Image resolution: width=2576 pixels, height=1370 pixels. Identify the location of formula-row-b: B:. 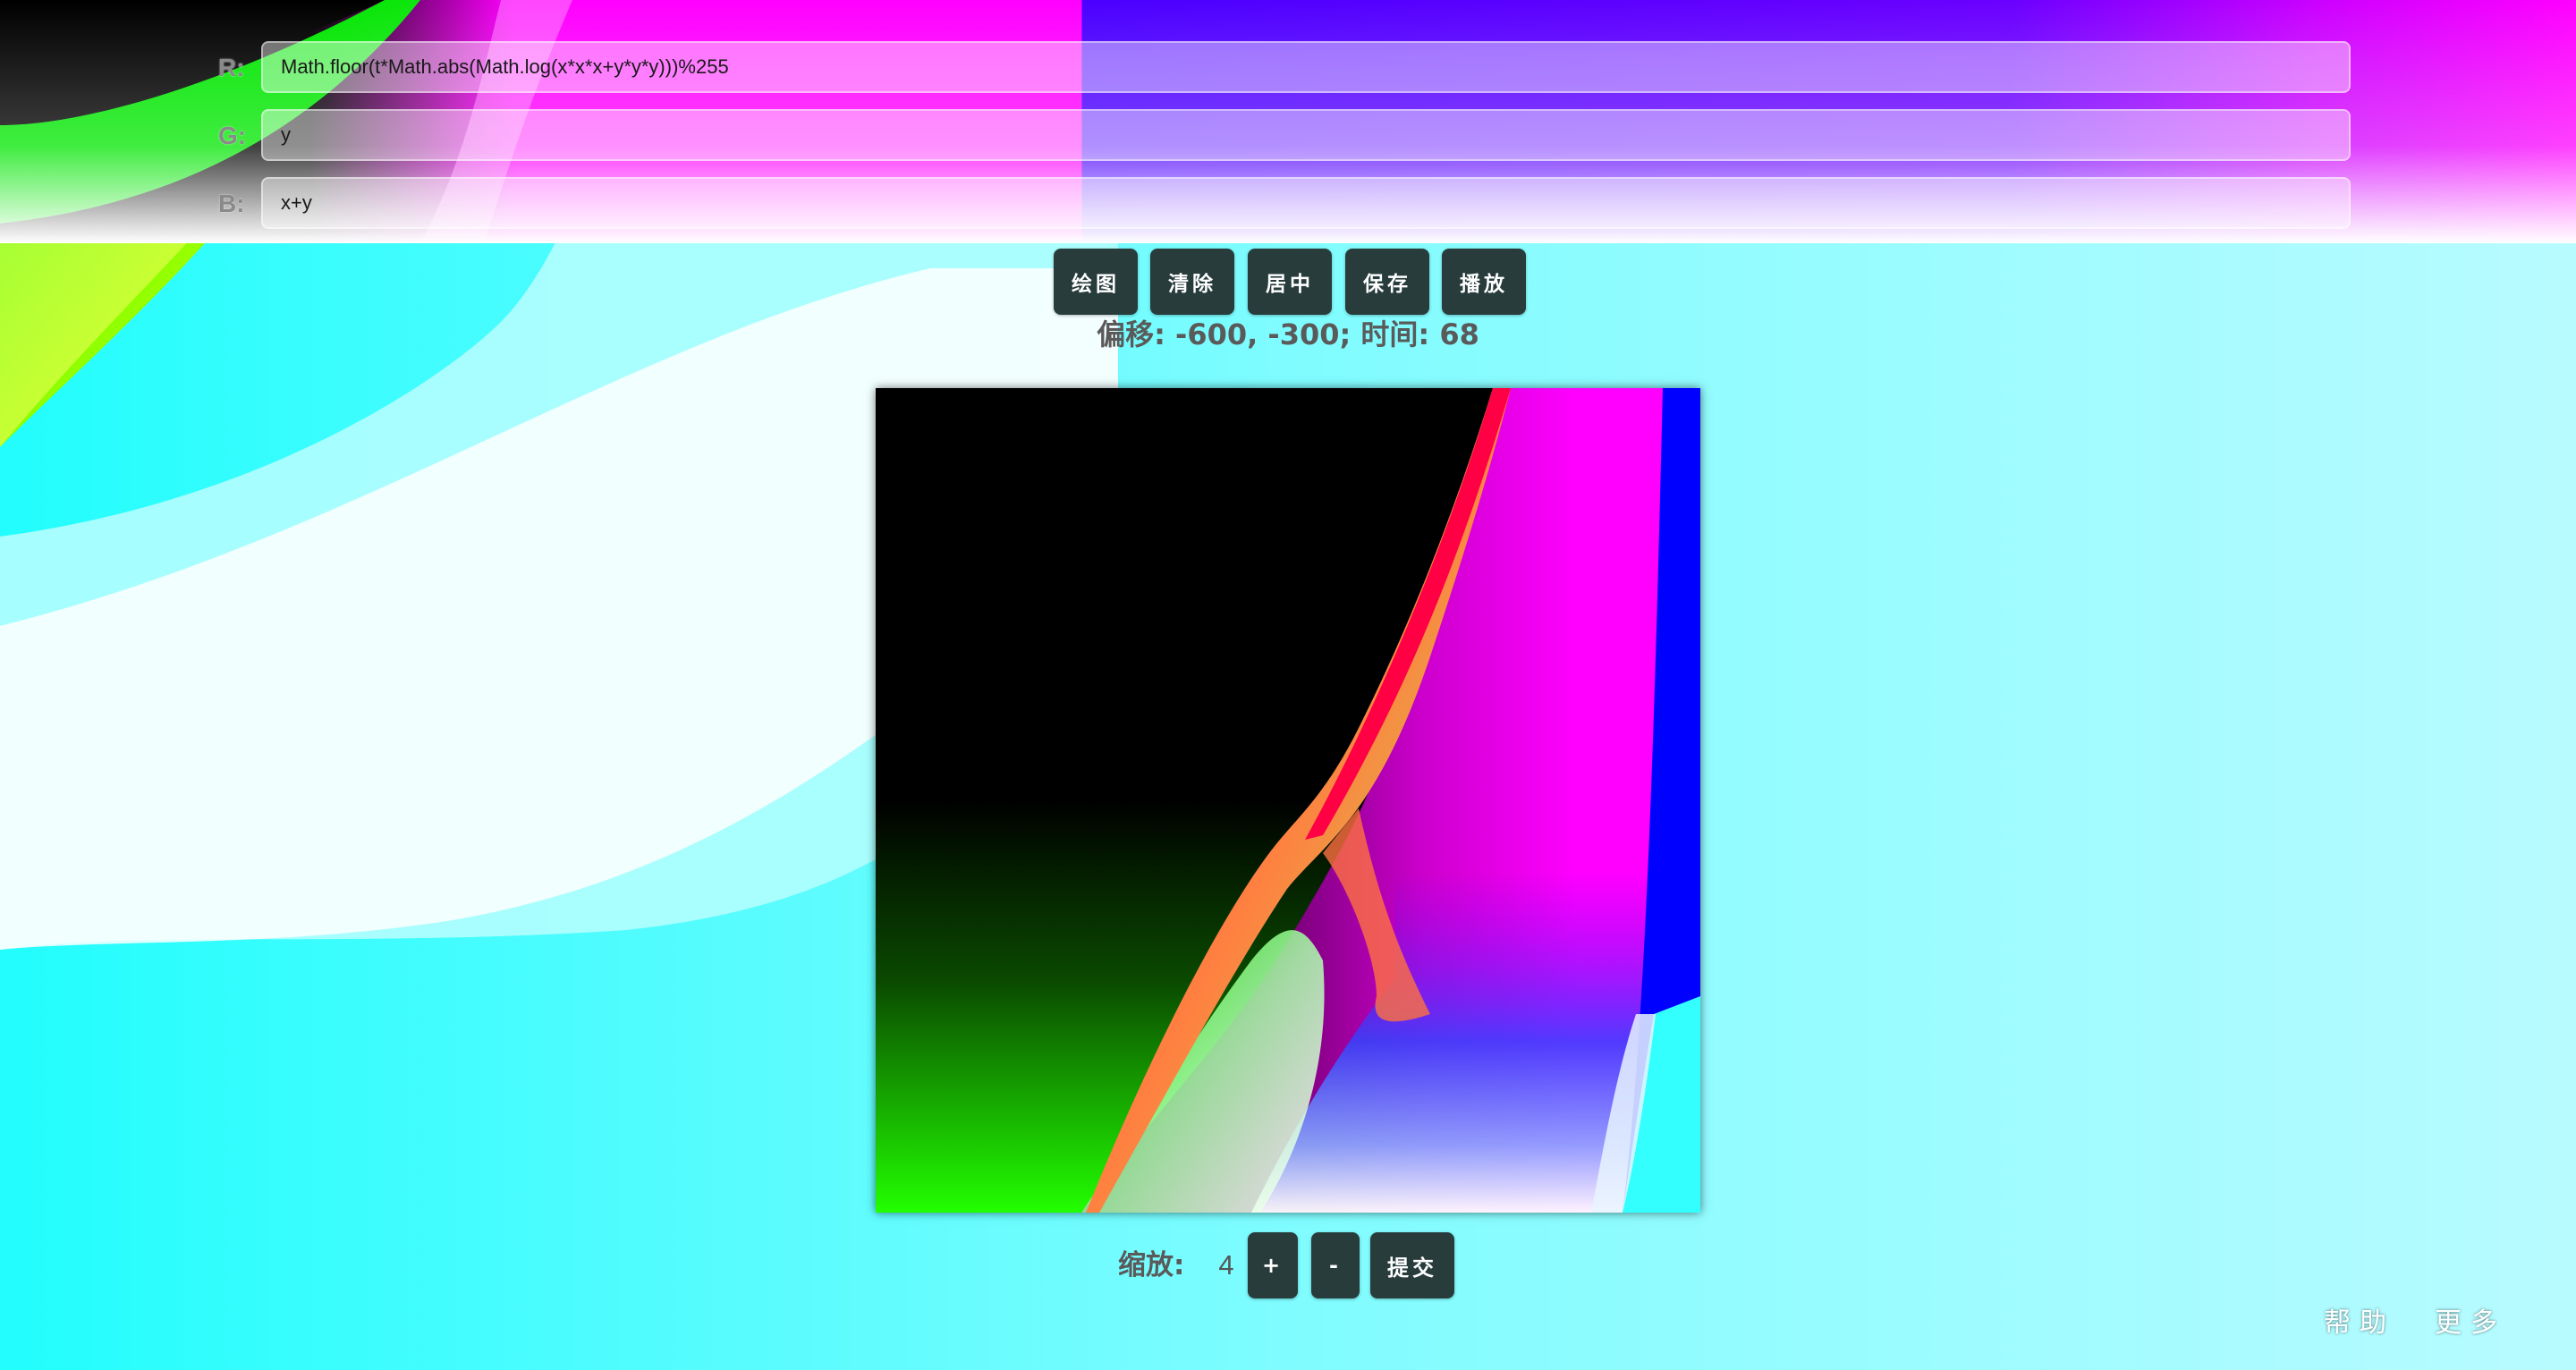
(1284, 204).